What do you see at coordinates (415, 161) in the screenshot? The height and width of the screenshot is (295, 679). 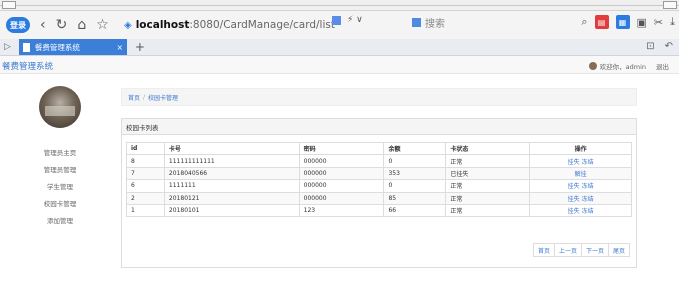 I see `cell-balance: 0` at bounding box center [415, 161].